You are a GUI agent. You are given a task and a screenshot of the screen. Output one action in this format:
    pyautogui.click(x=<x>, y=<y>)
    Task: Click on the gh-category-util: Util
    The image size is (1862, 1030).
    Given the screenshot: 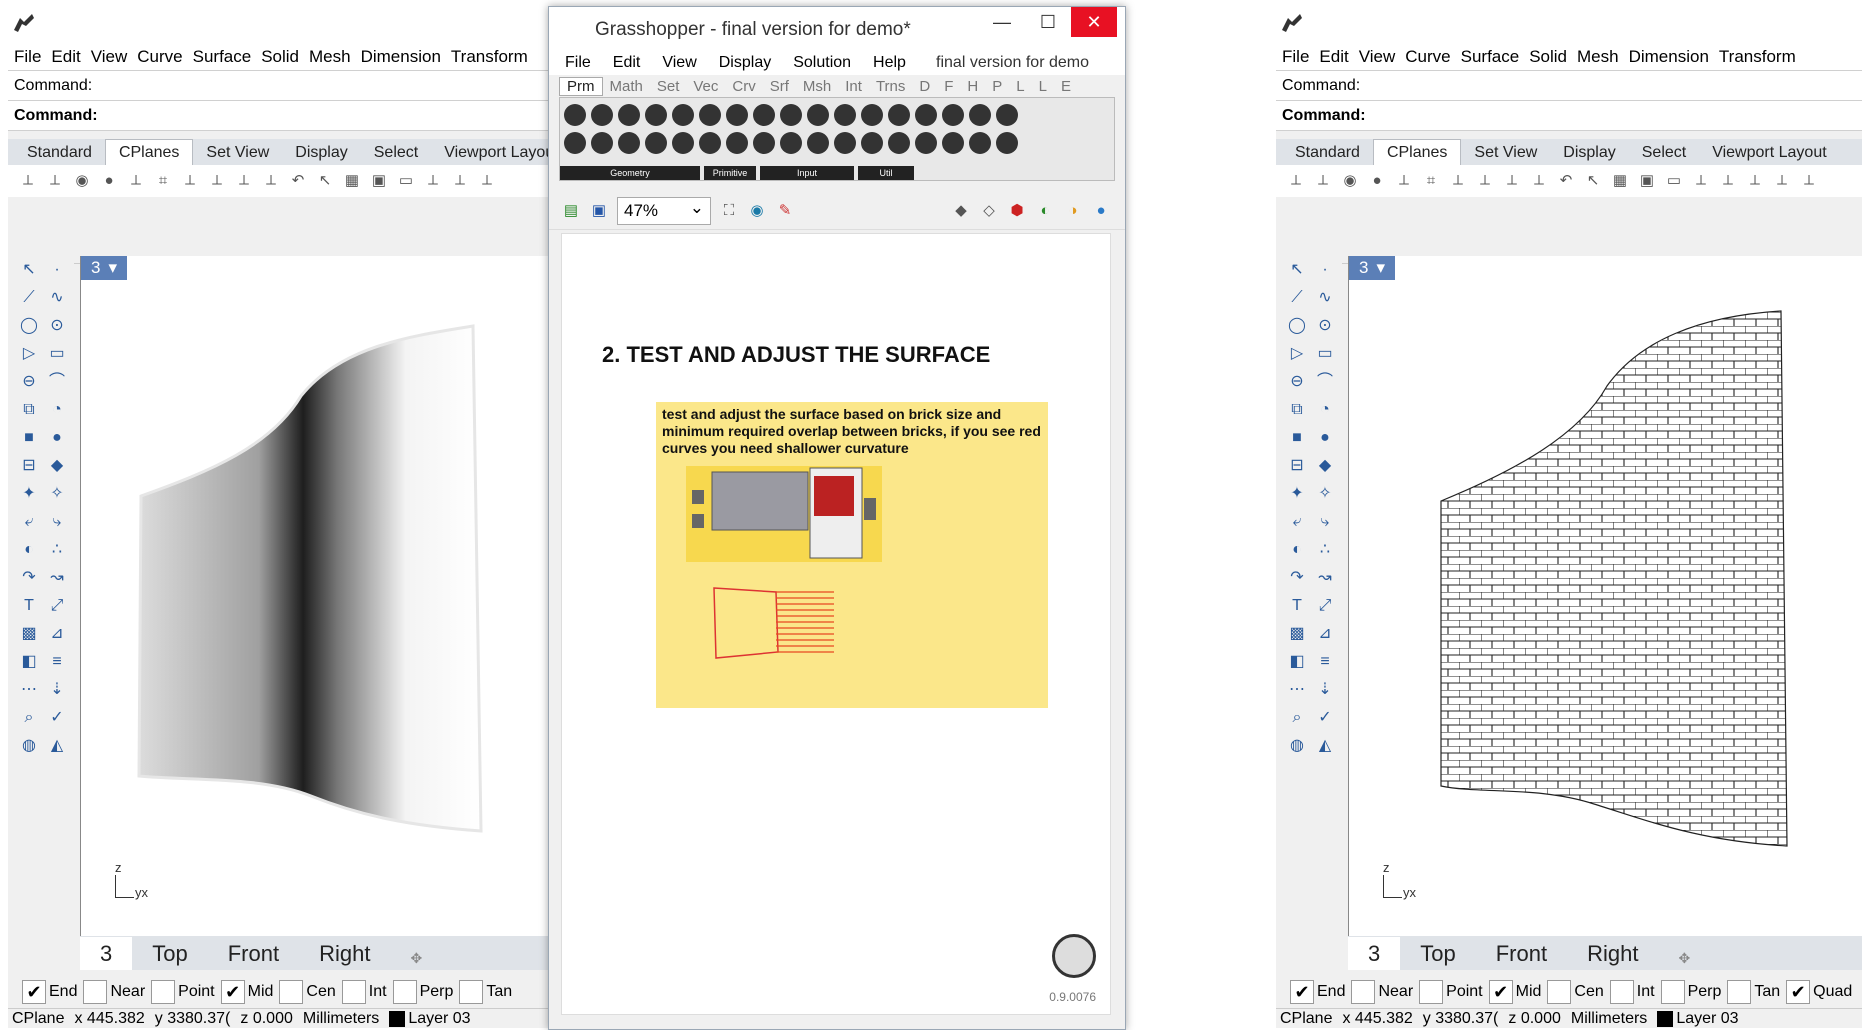 What is the action you would take?
    pyautogui.click(x=886, y=173)
    